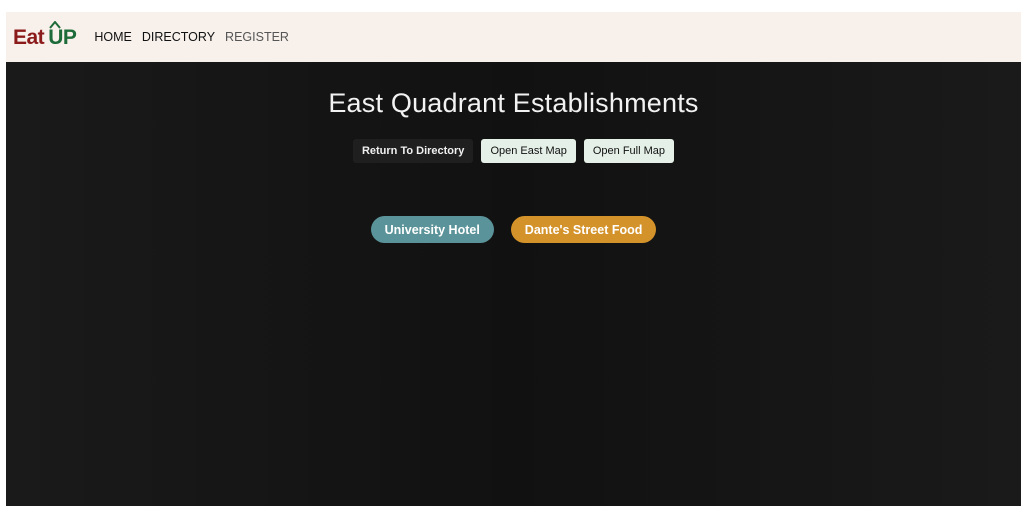 This screenshot has width=1021, height=506. Describe the element at coordinates (629, 151) in the screenshot. I see `open-full-map-button: Open Full Map` at that location.